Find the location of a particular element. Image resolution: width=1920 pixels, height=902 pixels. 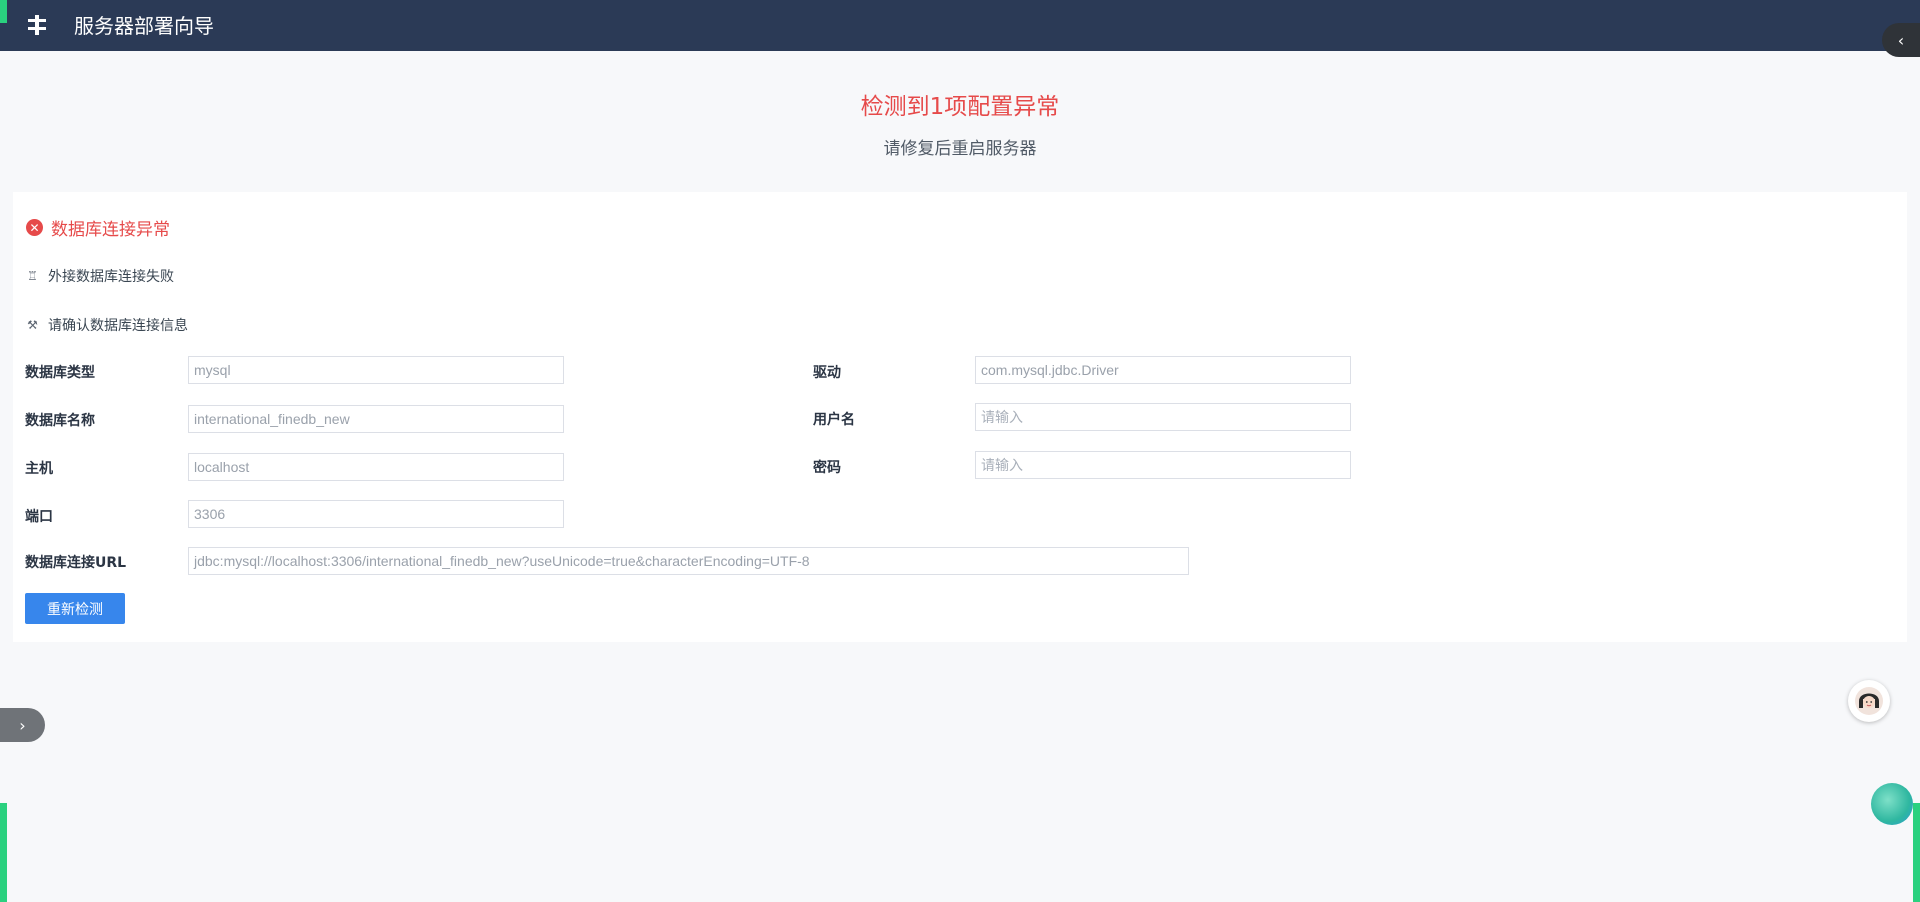

accent-strip is located at coordinates (3, 11).